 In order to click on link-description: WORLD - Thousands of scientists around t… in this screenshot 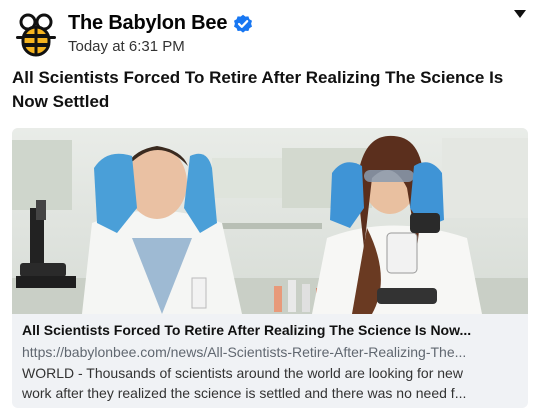, I will do `click(272, 383)`.